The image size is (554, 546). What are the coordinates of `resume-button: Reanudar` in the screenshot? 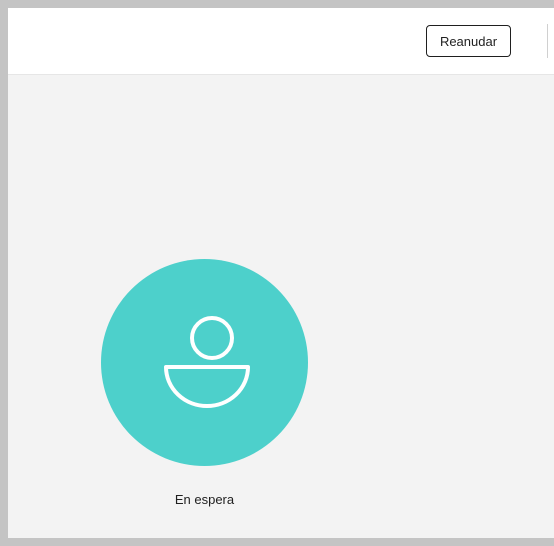 It's located at (468, 41).